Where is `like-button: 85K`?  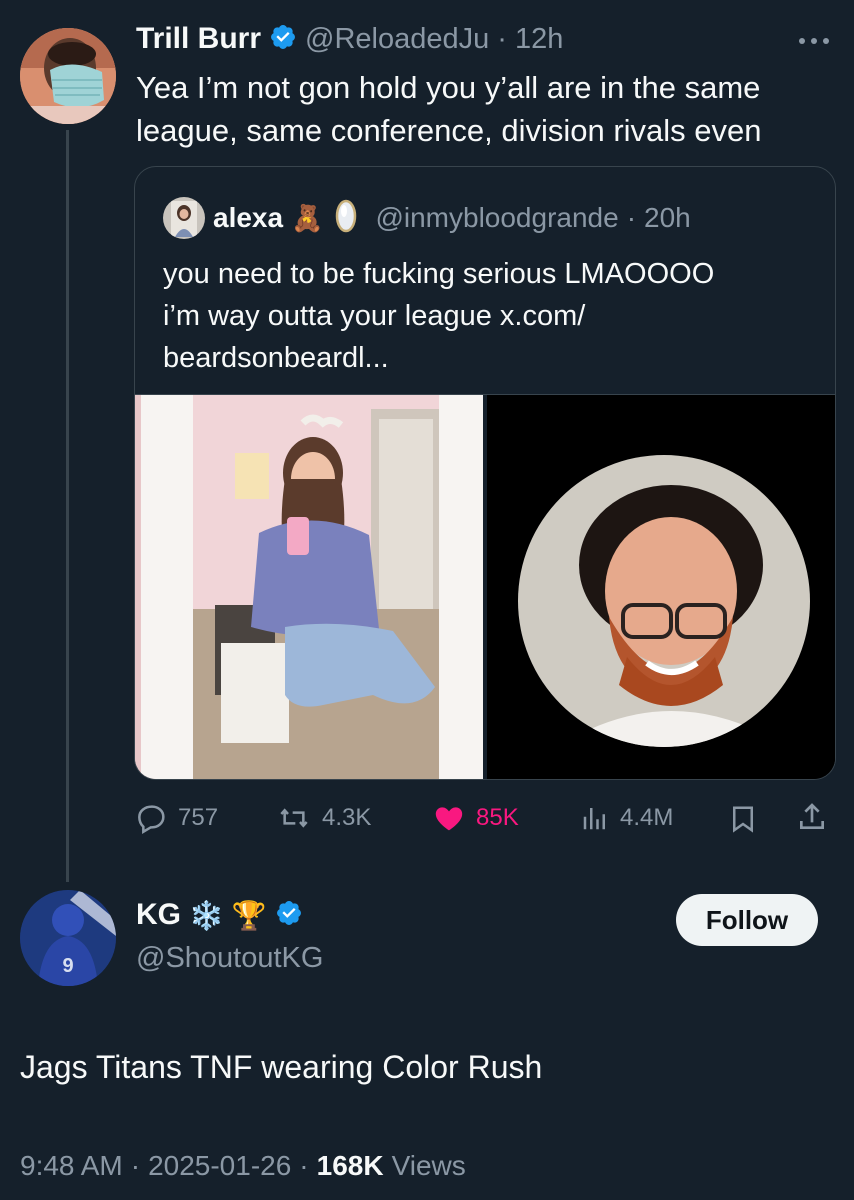
like-button: 85K is located at coordinates (475, 818).